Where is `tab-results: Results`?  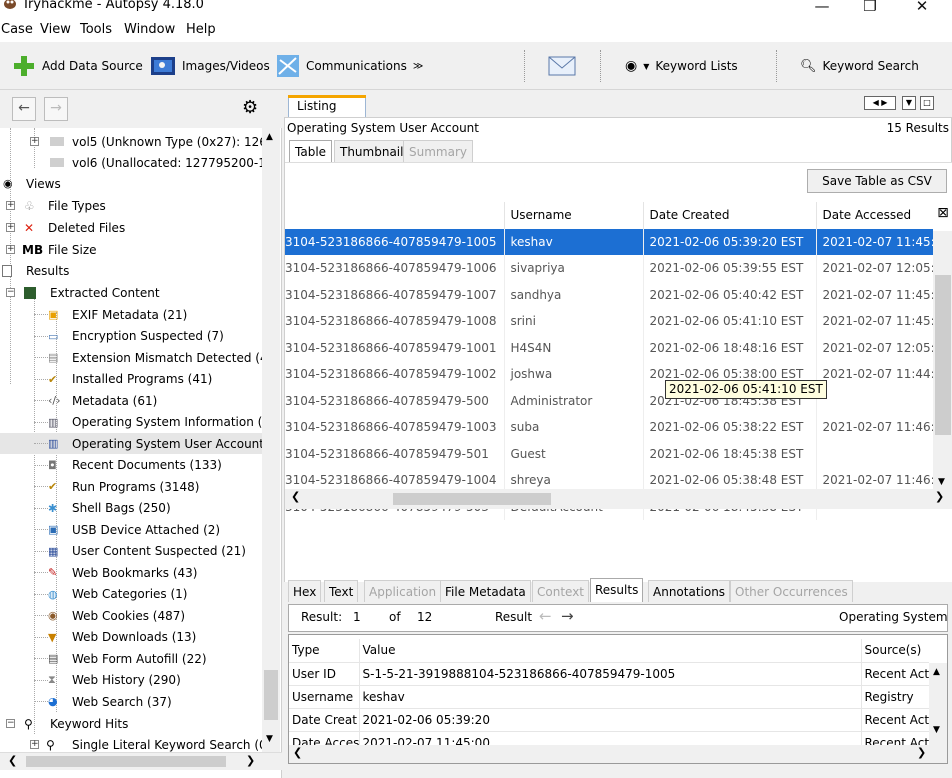
tab-results: Results is located at coordinates (617, 590).